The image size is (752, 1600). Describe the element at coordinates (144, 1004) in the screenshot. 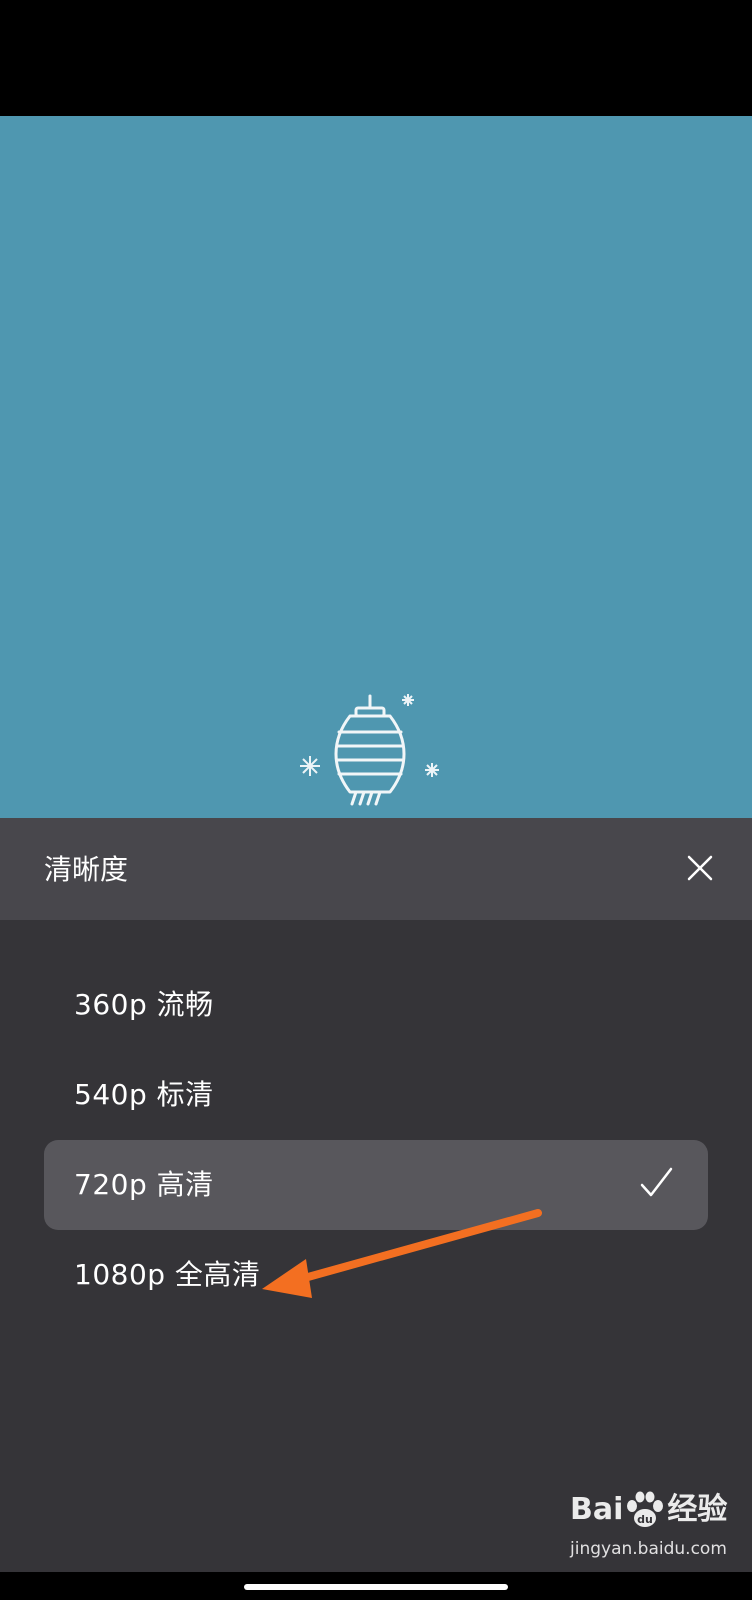

I see `option-label: 360p 流畅` at that location.